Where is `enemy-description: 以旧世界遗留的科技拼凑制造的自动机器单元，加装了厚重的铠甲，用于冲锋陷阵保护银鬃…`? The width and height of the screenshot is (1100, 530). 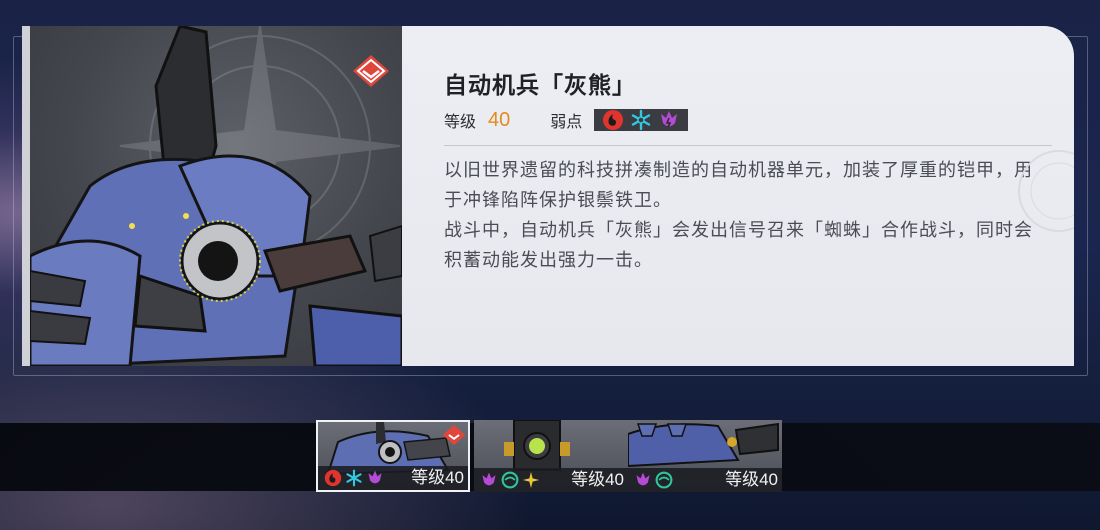 enemy-description: 以旧世界遗留的科技拼凑制造的自动机器单元，加装了厚重的铠甲，用于冲锋陷阵保护银鬃… is located at coordinates (739, 216).